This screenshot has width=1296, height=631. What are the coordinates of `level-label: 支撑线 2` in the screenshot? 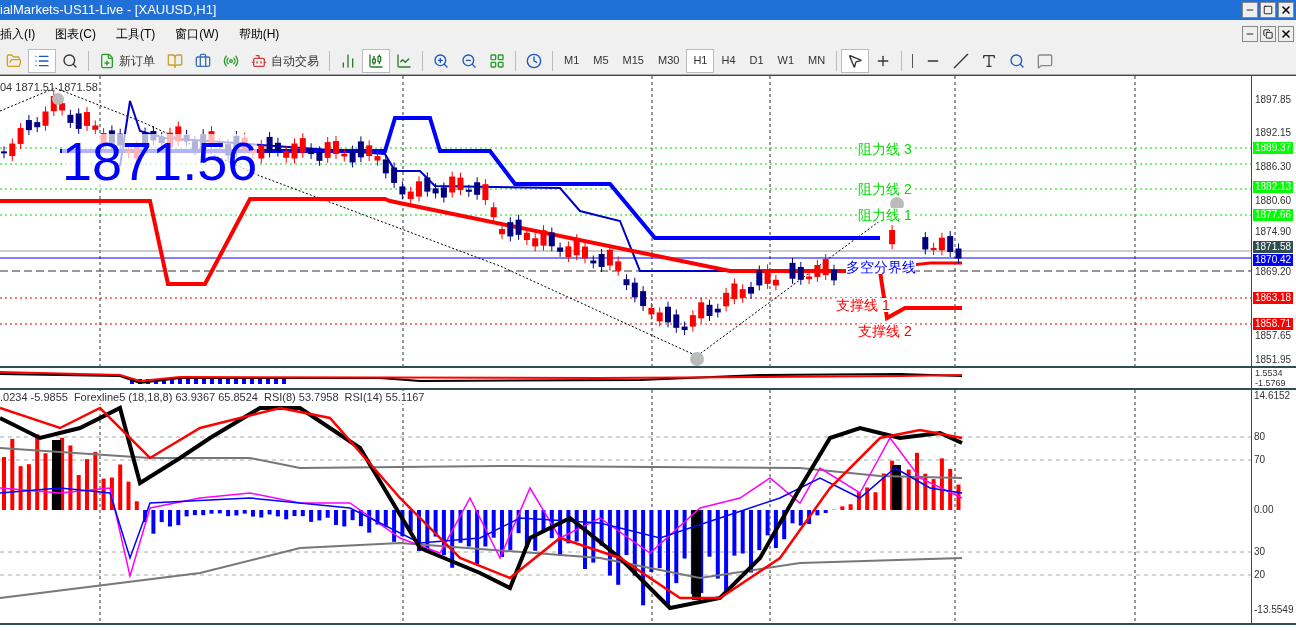 It's located at (885, 331).